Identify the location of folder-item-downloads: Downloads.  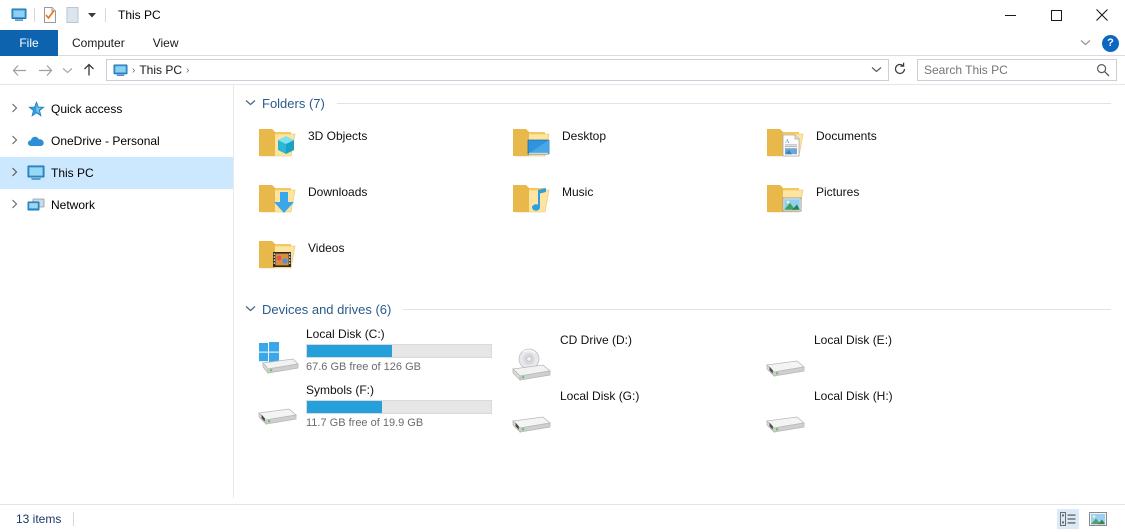
(371, 199).